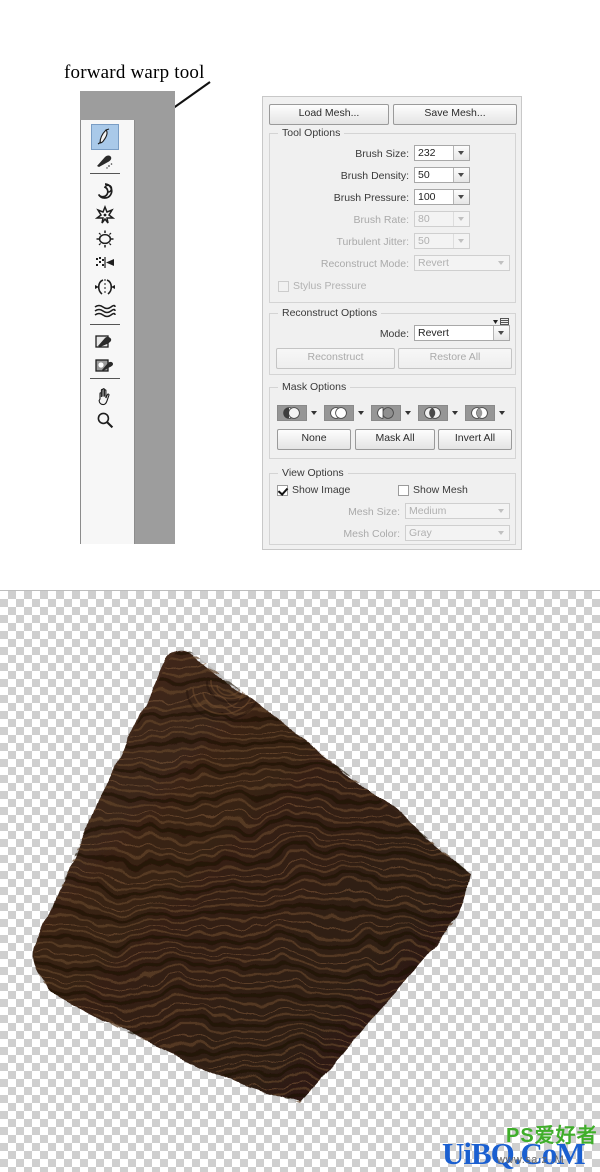  I want to click on brush-pressure-value: 100, so click(427, 197).